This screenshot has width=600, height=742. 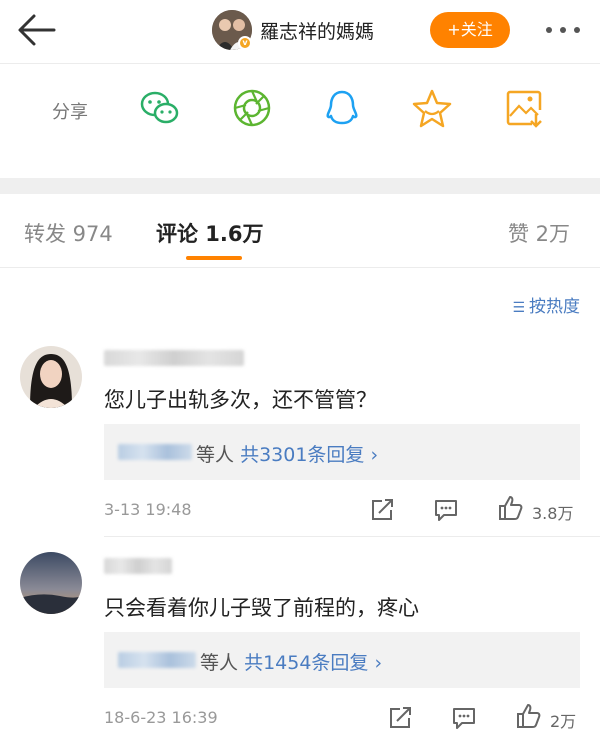 What do you see at coordinates (37, 30) in the screenshot?
I see `back-arrow-icon` at bounding box center [37, 30].